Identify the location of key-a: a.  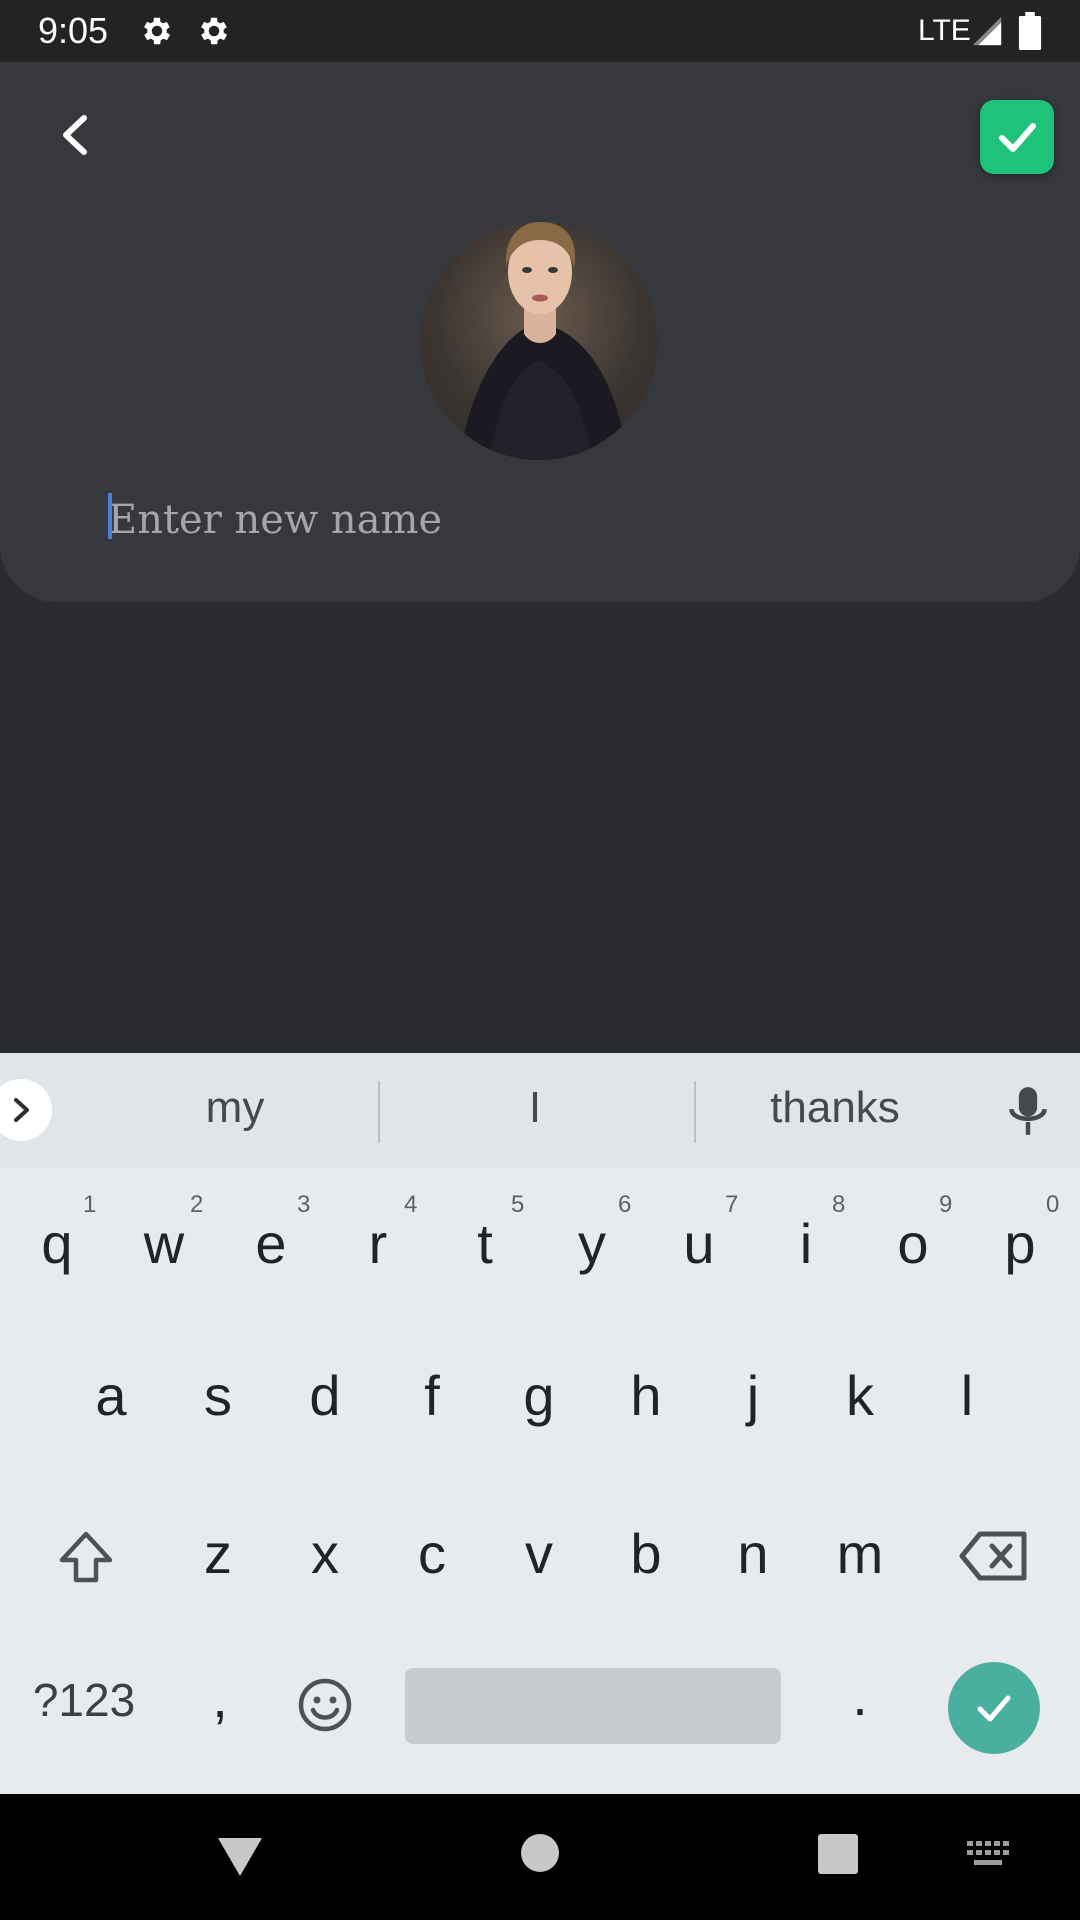
(111, 1395).